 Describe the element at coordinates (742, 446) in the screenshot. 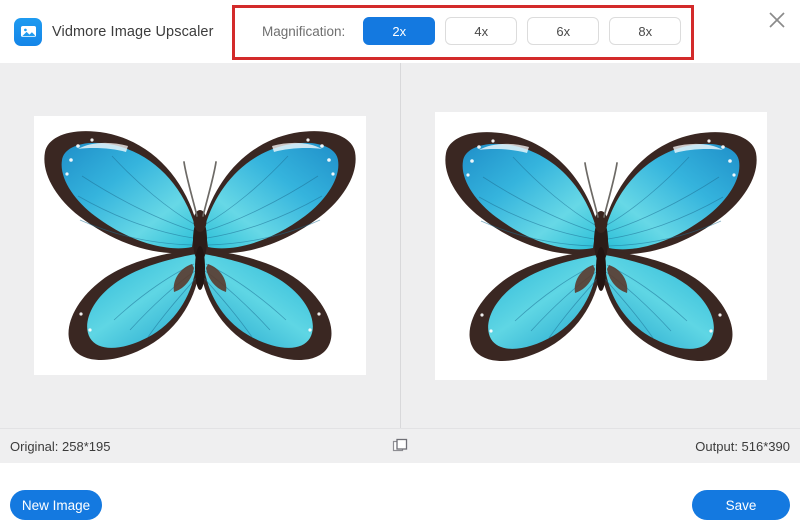

I see `output-size-label: Output: 516*390` at that location.